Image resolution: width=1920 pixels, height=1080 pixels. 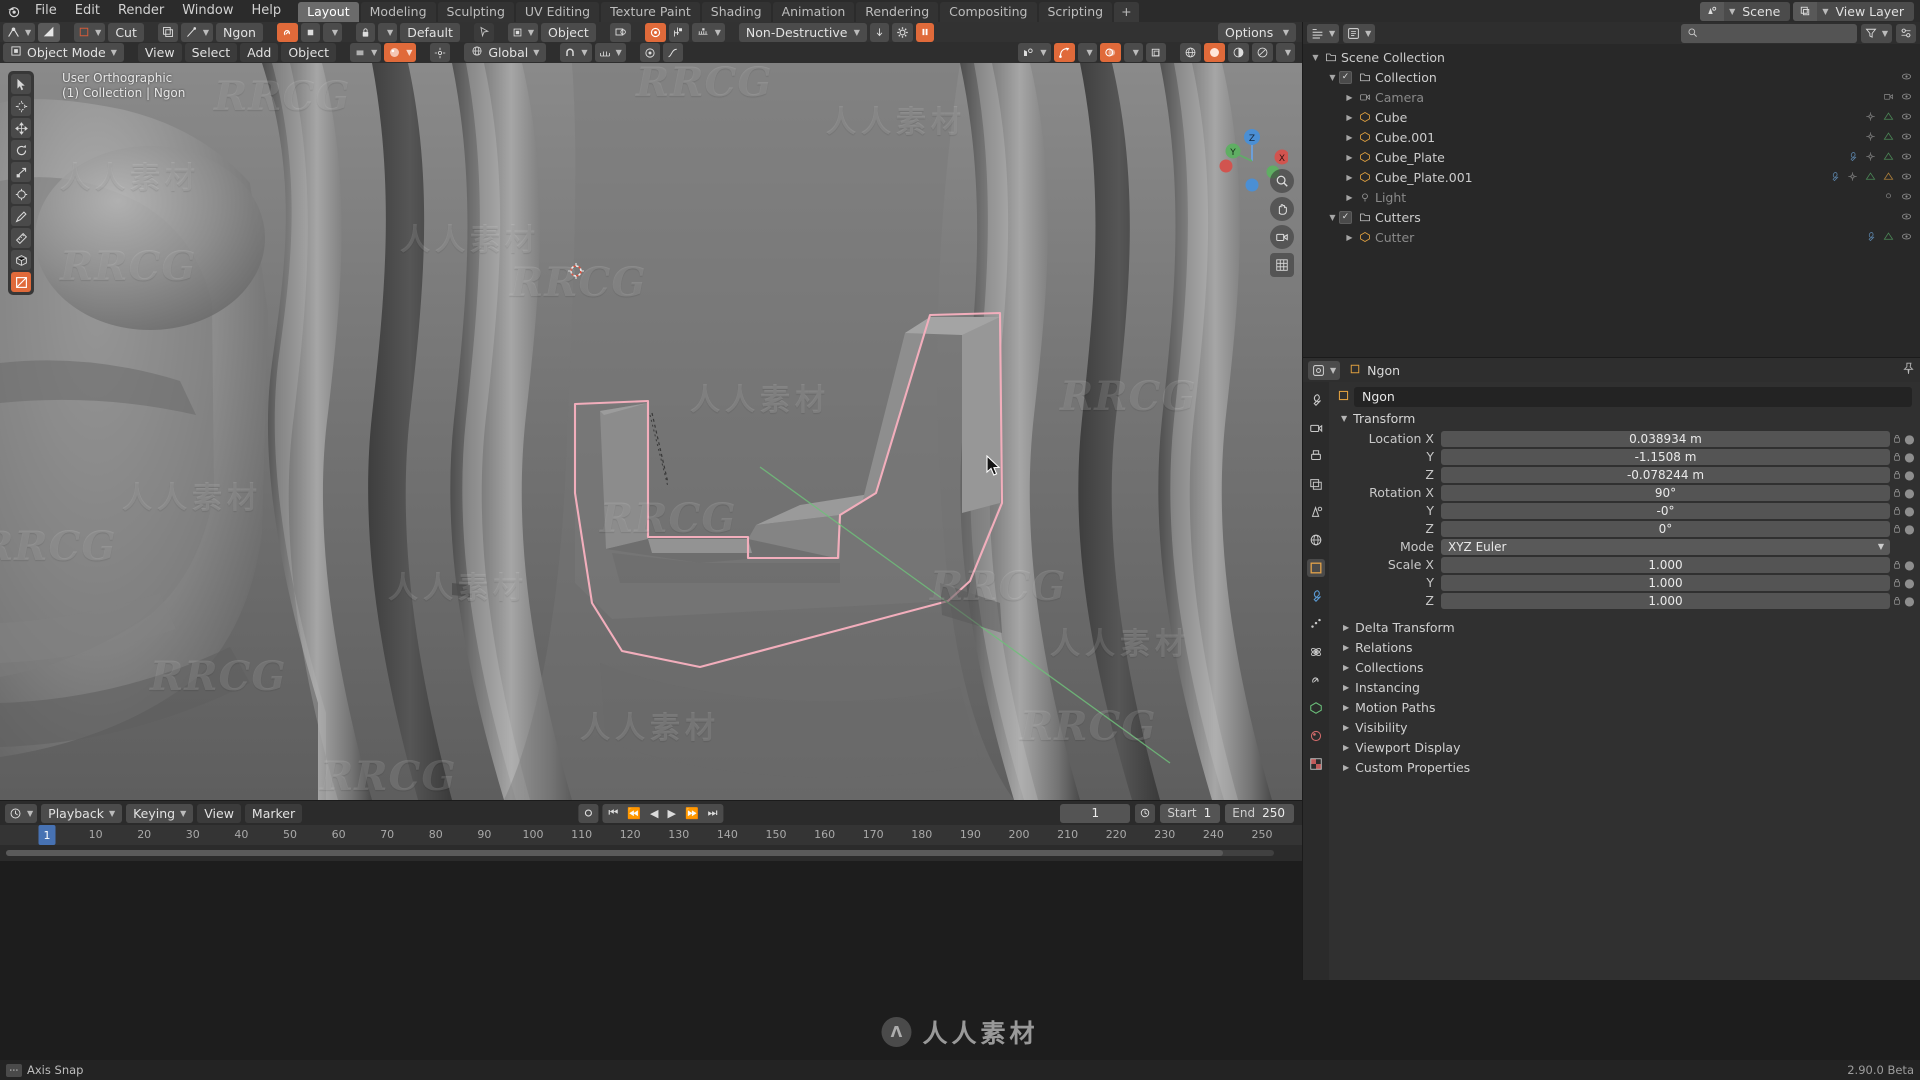 What do you see at coordinates (1285, 52) in the screenshot?
I see `shading-dropdown: ▼` at bounding box center [1285, 52].